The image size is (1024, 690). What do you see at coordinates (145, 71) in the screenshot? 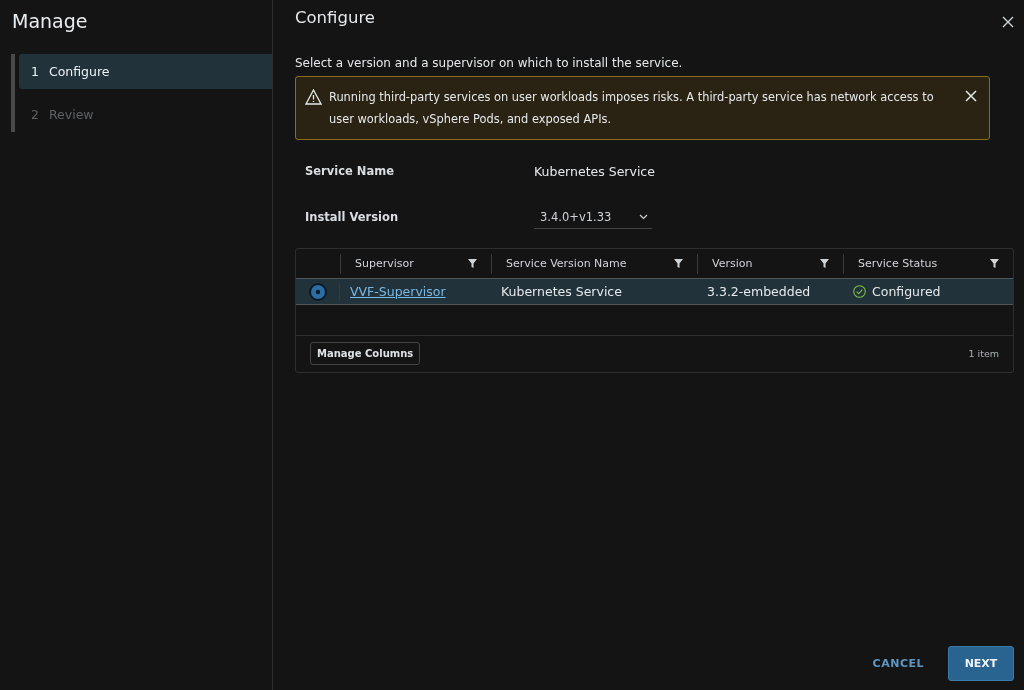
I see `wizard-step: 1 Configure` at bounding box center [145, 71].